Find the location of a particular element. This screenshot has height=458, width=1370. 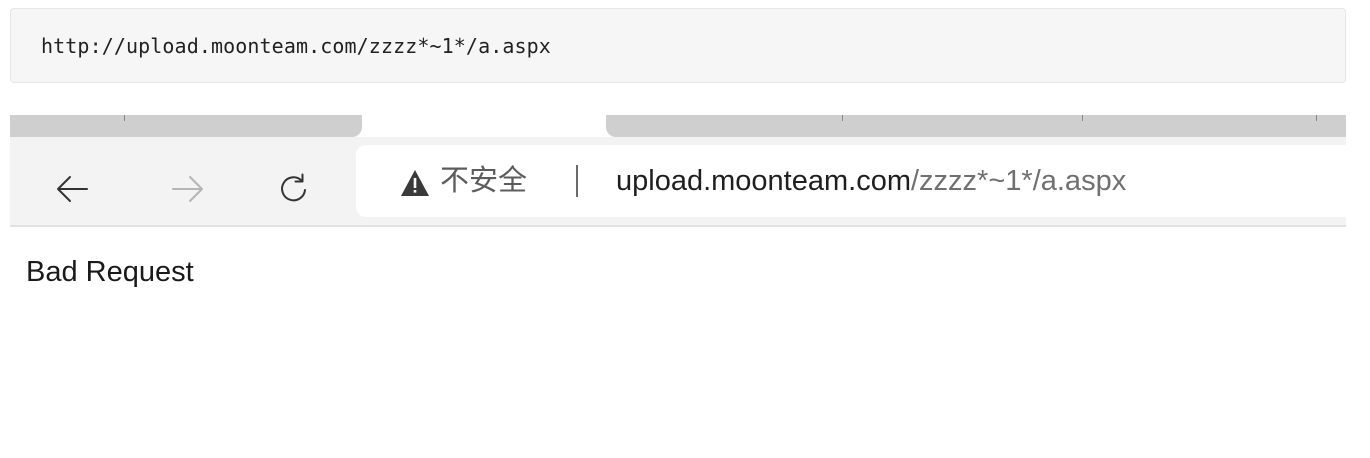

back-button is located at coordinates (72, 189).